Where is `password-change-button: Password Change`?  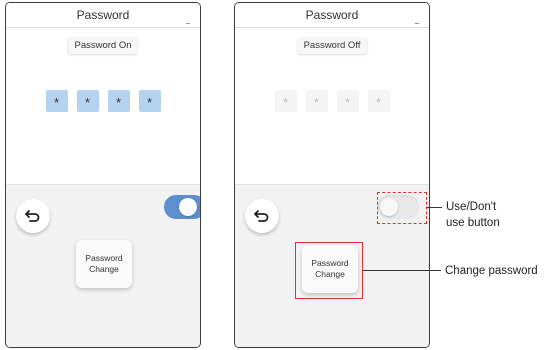
password-change-button: Password Change is located at coordinates (104, 264).